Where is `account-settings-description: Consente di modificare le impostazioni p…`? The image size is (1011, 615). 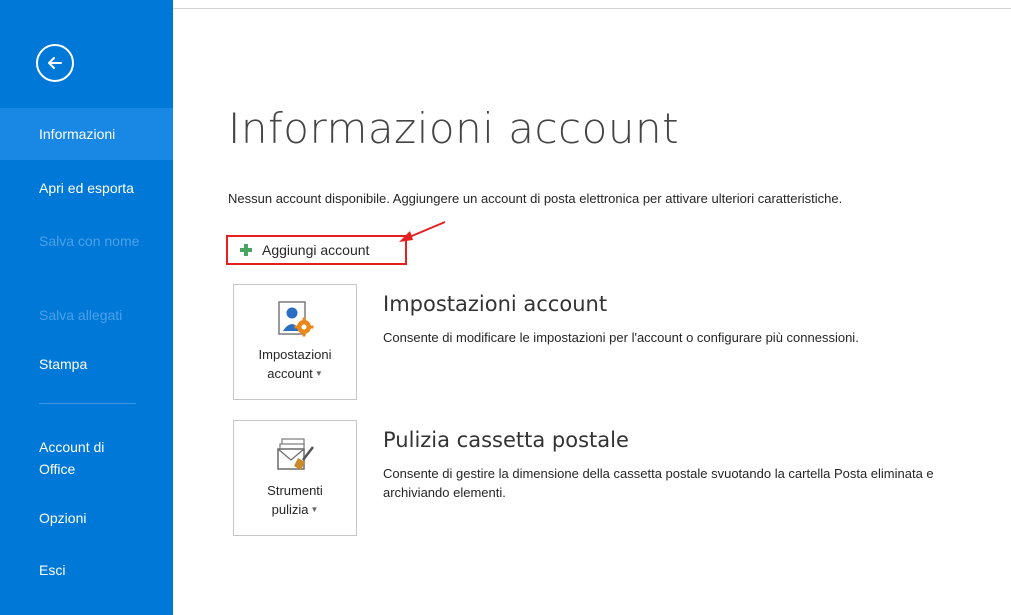
account-settings-description: Consente di modificare le impostazioni p… is located at coordinates (621, 337).